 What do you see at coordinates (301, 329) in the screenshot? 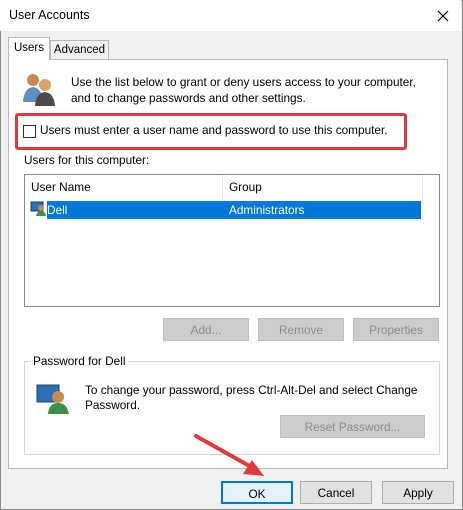
I see `remove-user-button: Remove` at bounding box center [301, 329].